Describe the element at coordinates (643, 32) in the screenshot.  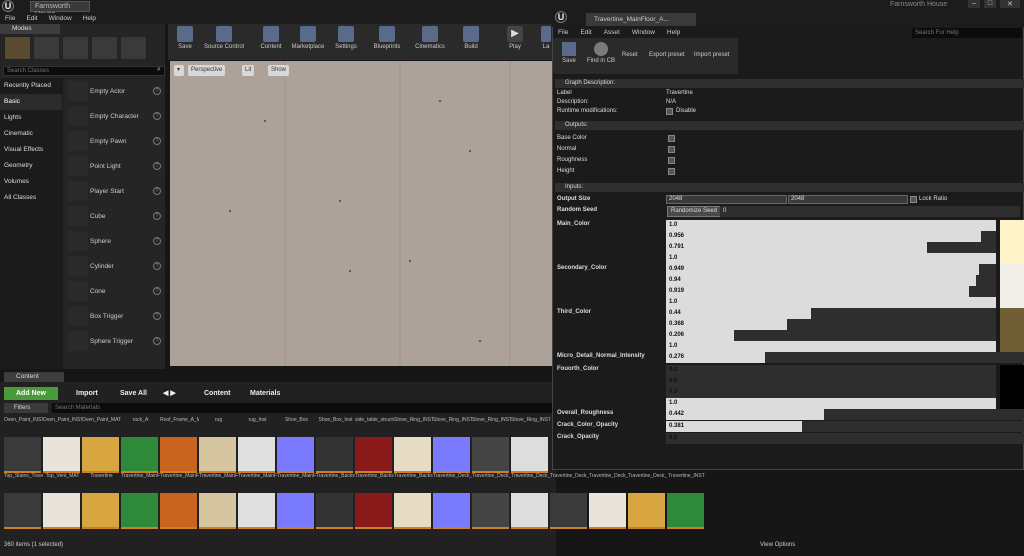
I see `mat-menu-window: Window` at that location.